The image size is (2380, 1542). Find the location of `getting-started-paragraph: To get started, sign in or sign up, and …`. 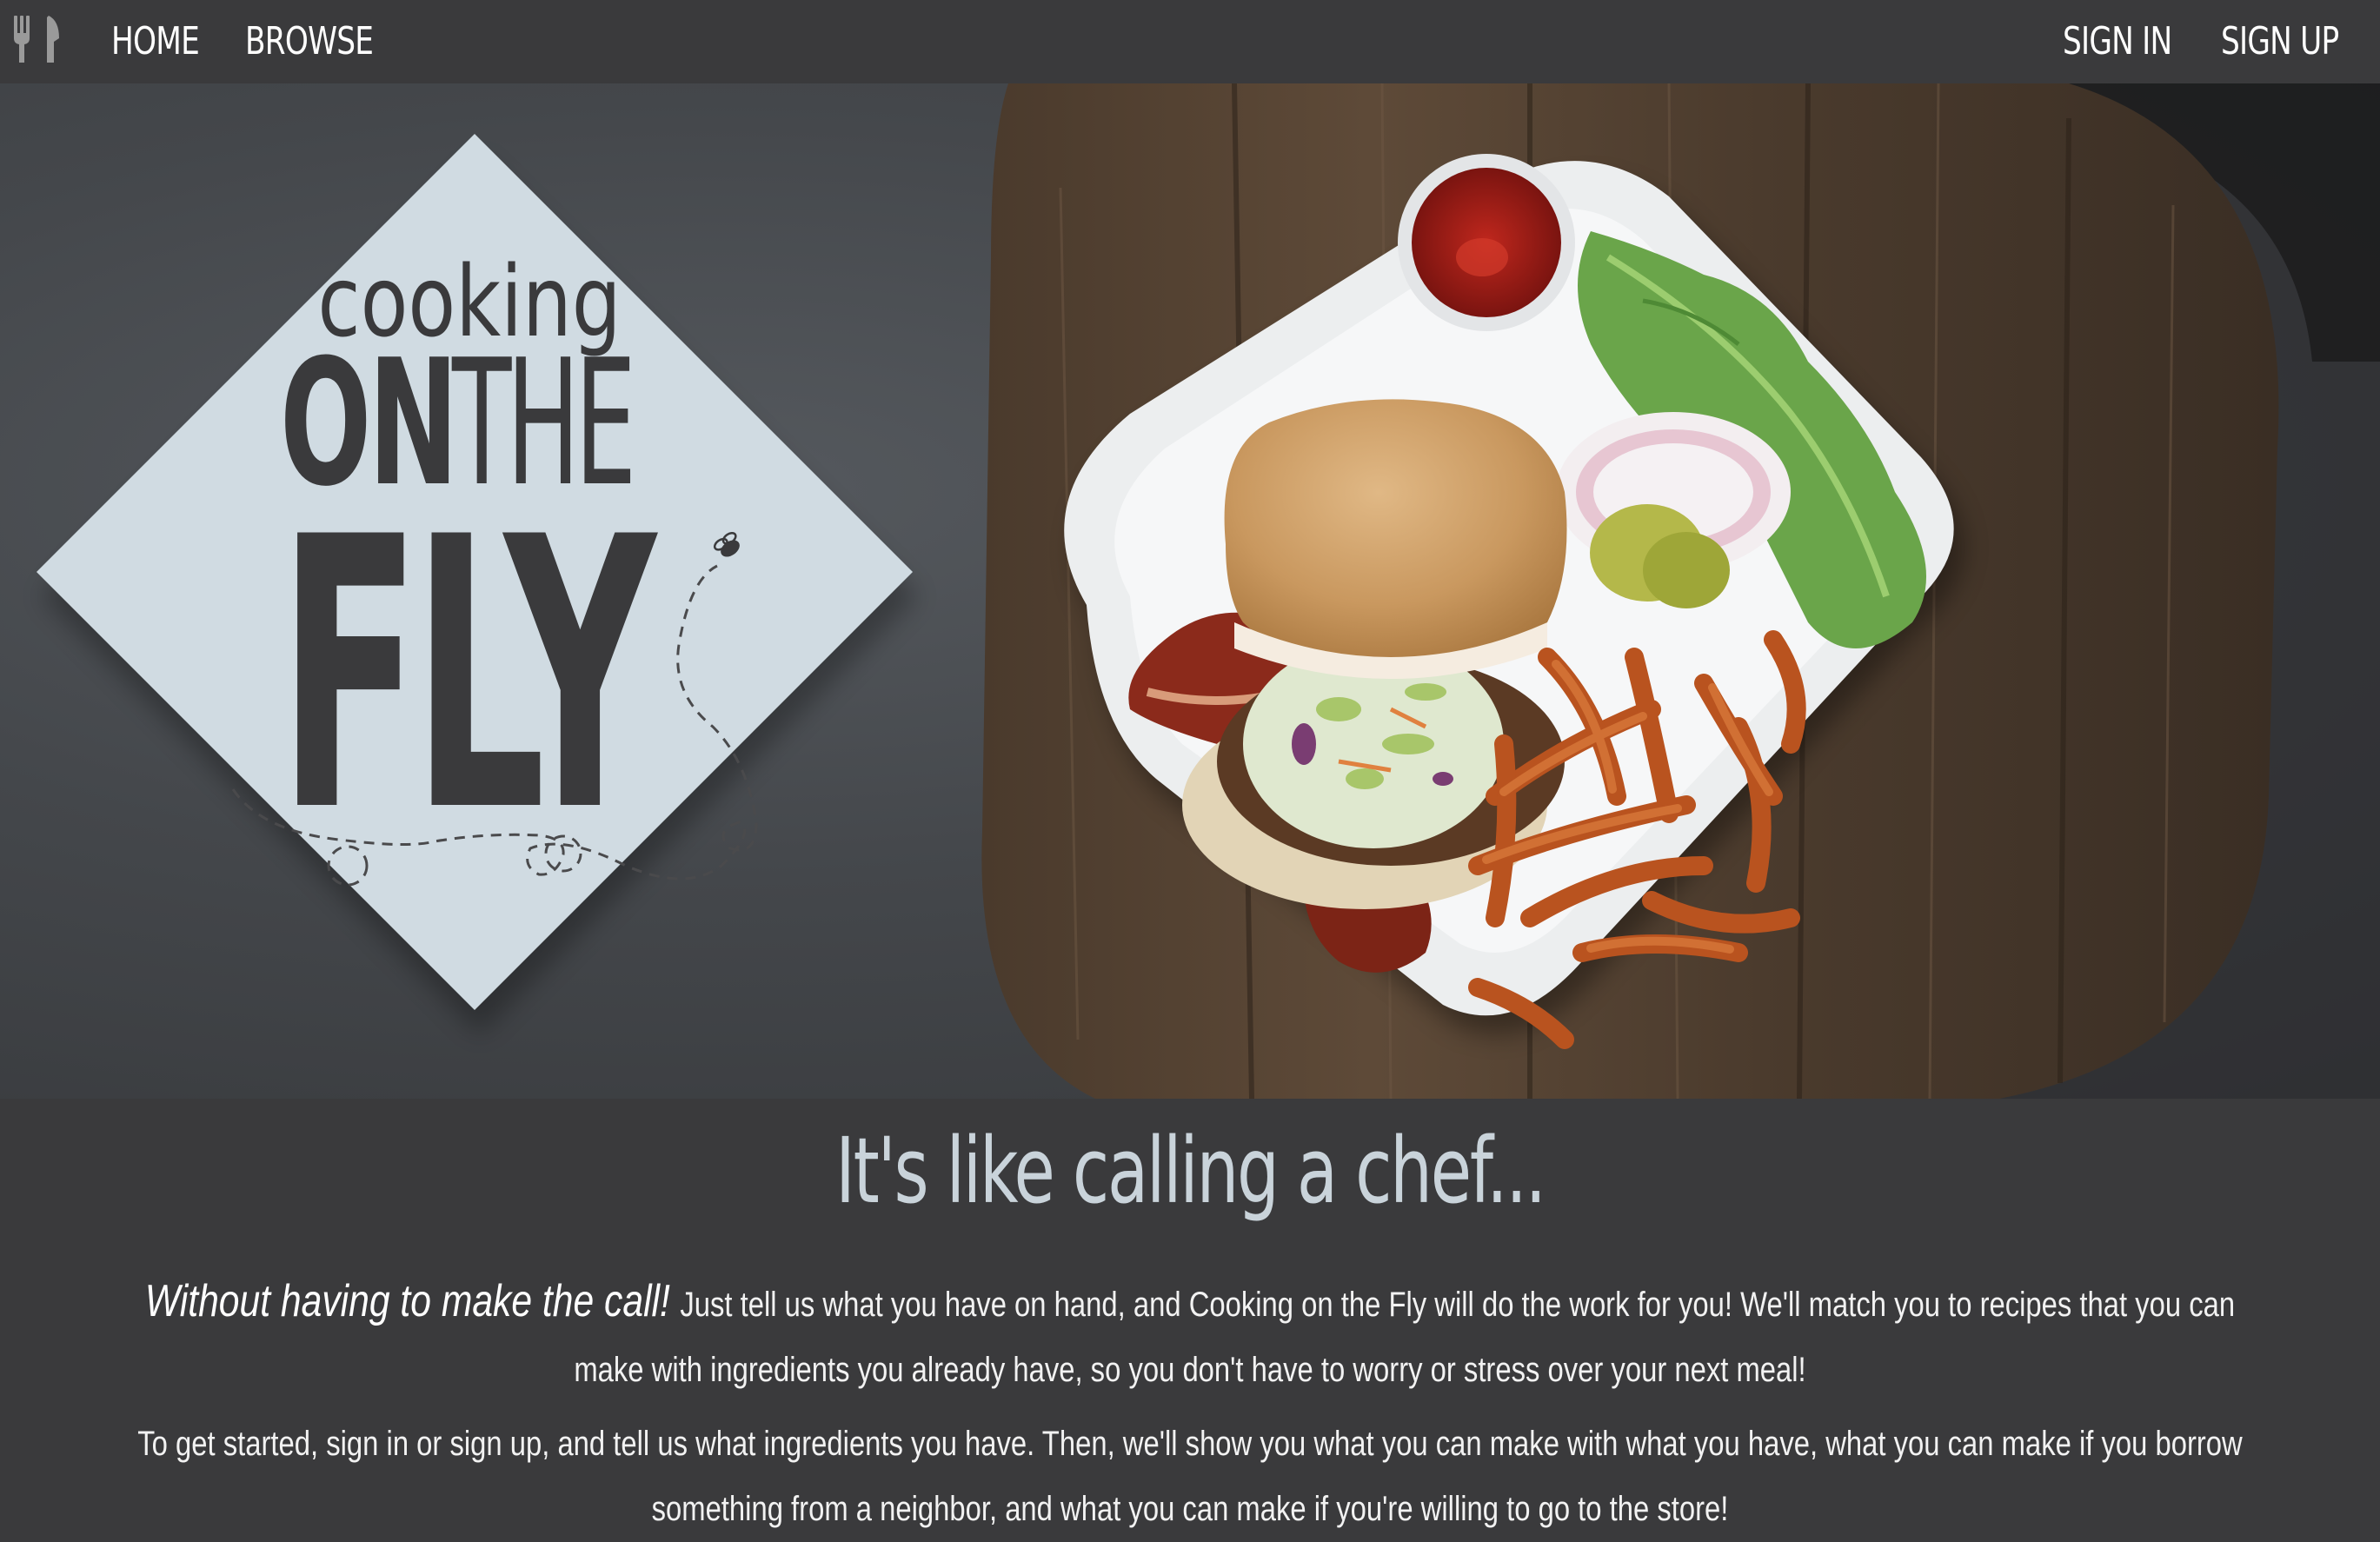

getting-started-paragraph: To get started, sign in or sign up, and … is located at coordinates (1190, 1477).